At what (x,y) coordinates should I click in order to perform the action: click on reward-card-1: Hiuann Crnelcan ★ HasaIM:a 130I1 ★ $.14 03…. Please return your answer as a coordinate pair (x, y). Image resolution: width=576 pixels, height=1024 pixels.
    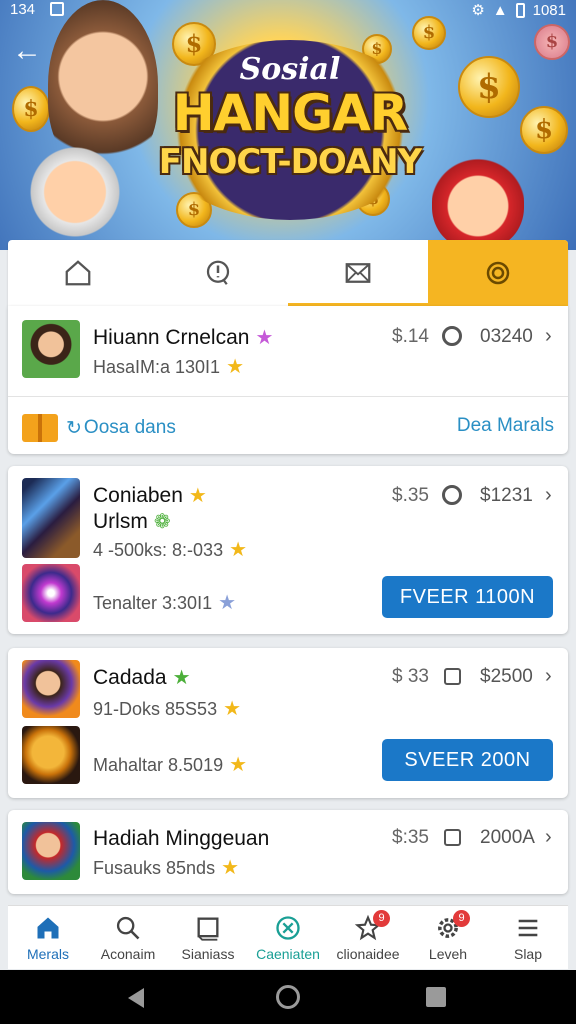
    Looking at the image, I should click on (288, 380).